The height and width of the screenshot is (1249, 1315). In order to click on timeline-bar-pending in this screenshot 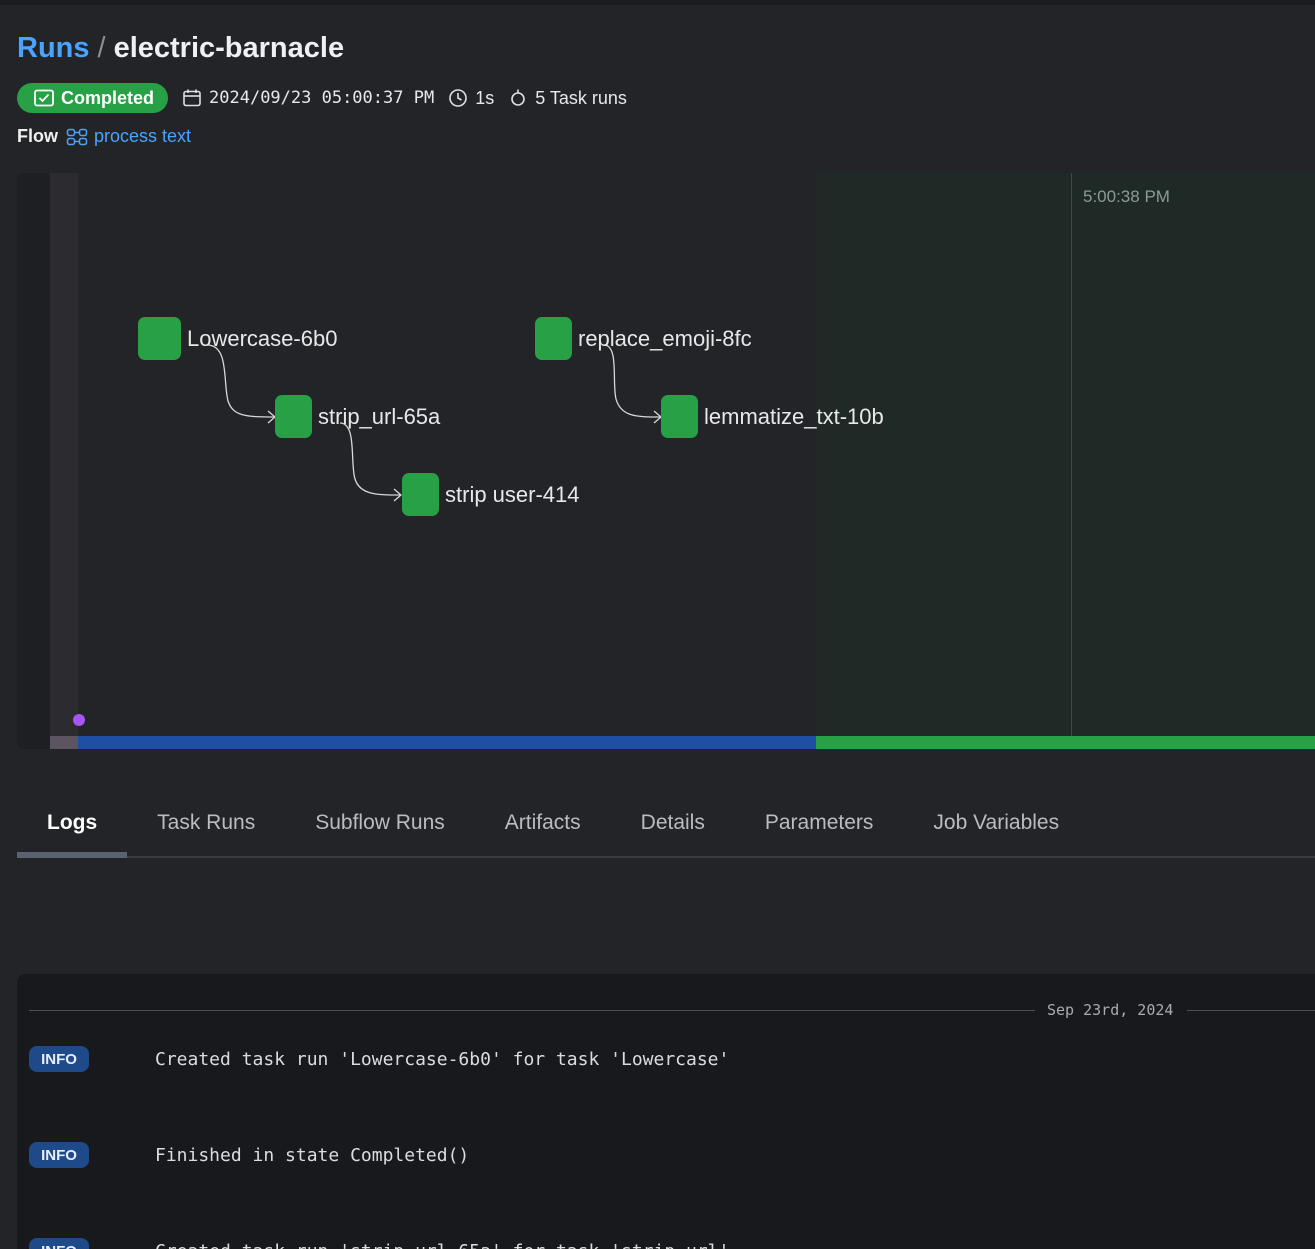, I will do `click(64, 742)`.